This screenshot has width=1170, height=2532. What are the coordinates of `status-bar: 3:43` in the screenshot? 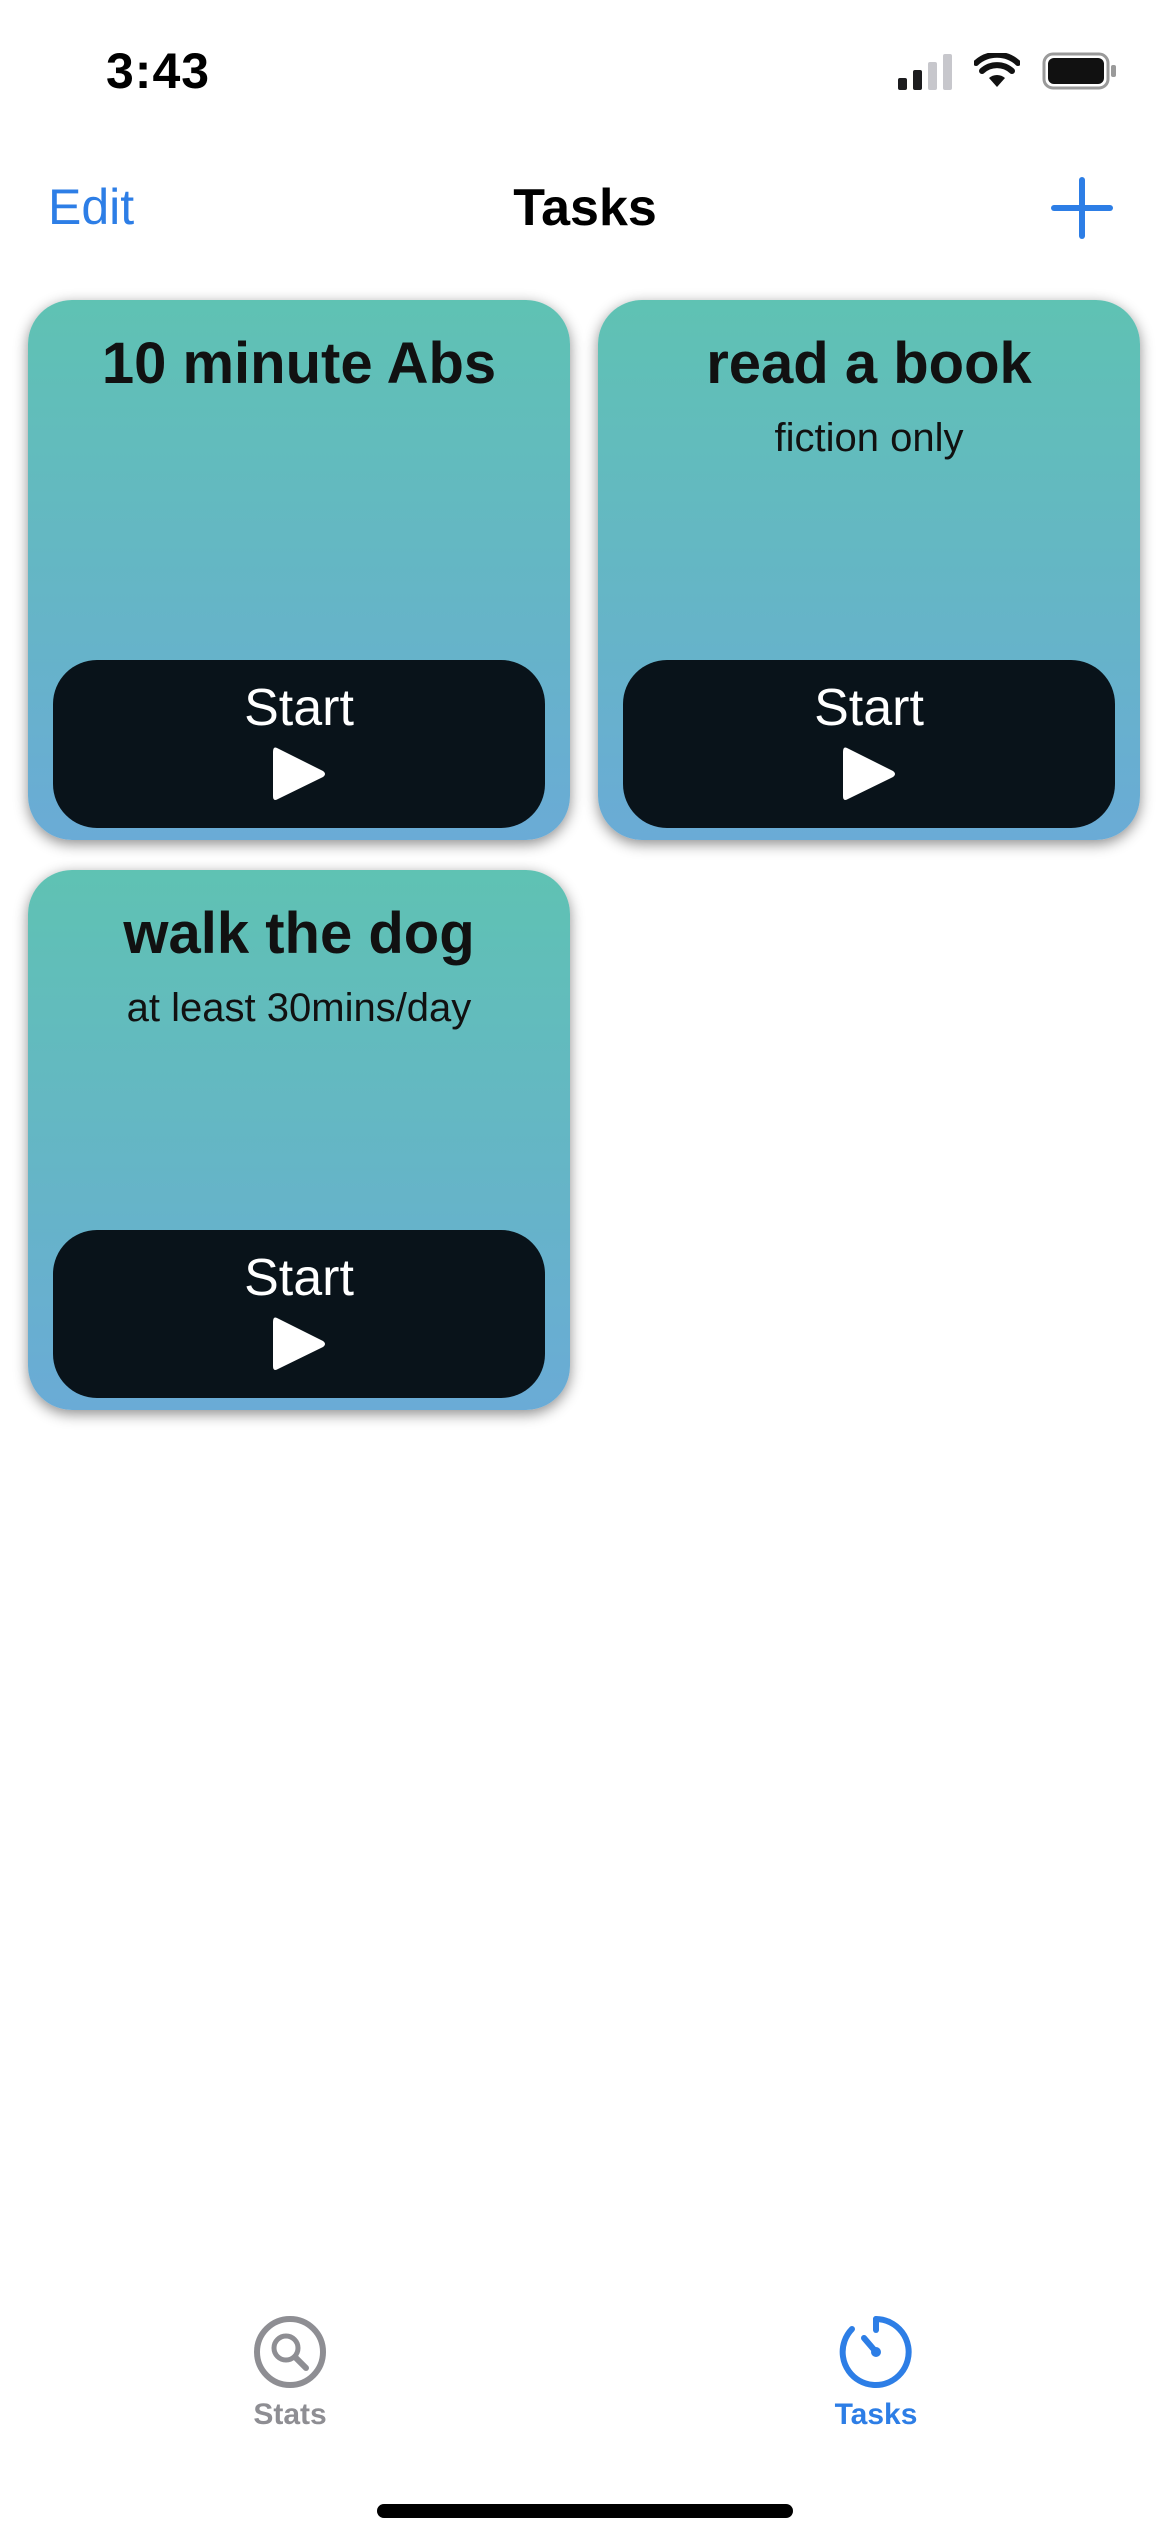 It's located at (585, 75).